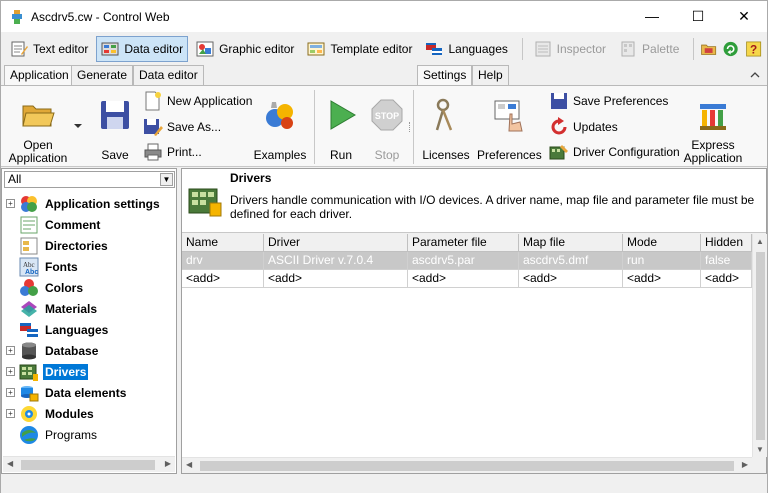 The image size is (768, 493). I want to click on examples-button: Examples, so click(280, 130).